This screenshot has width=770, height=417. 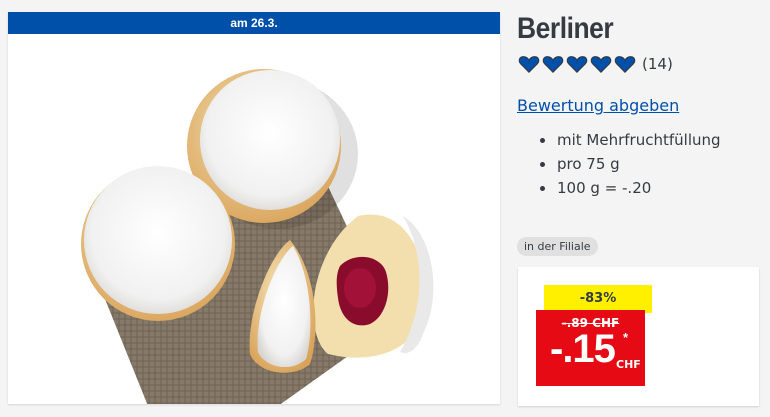 I want to click on price-card: -83% -.89 CHF -.15 * CHF, so click(x=638, y=336).